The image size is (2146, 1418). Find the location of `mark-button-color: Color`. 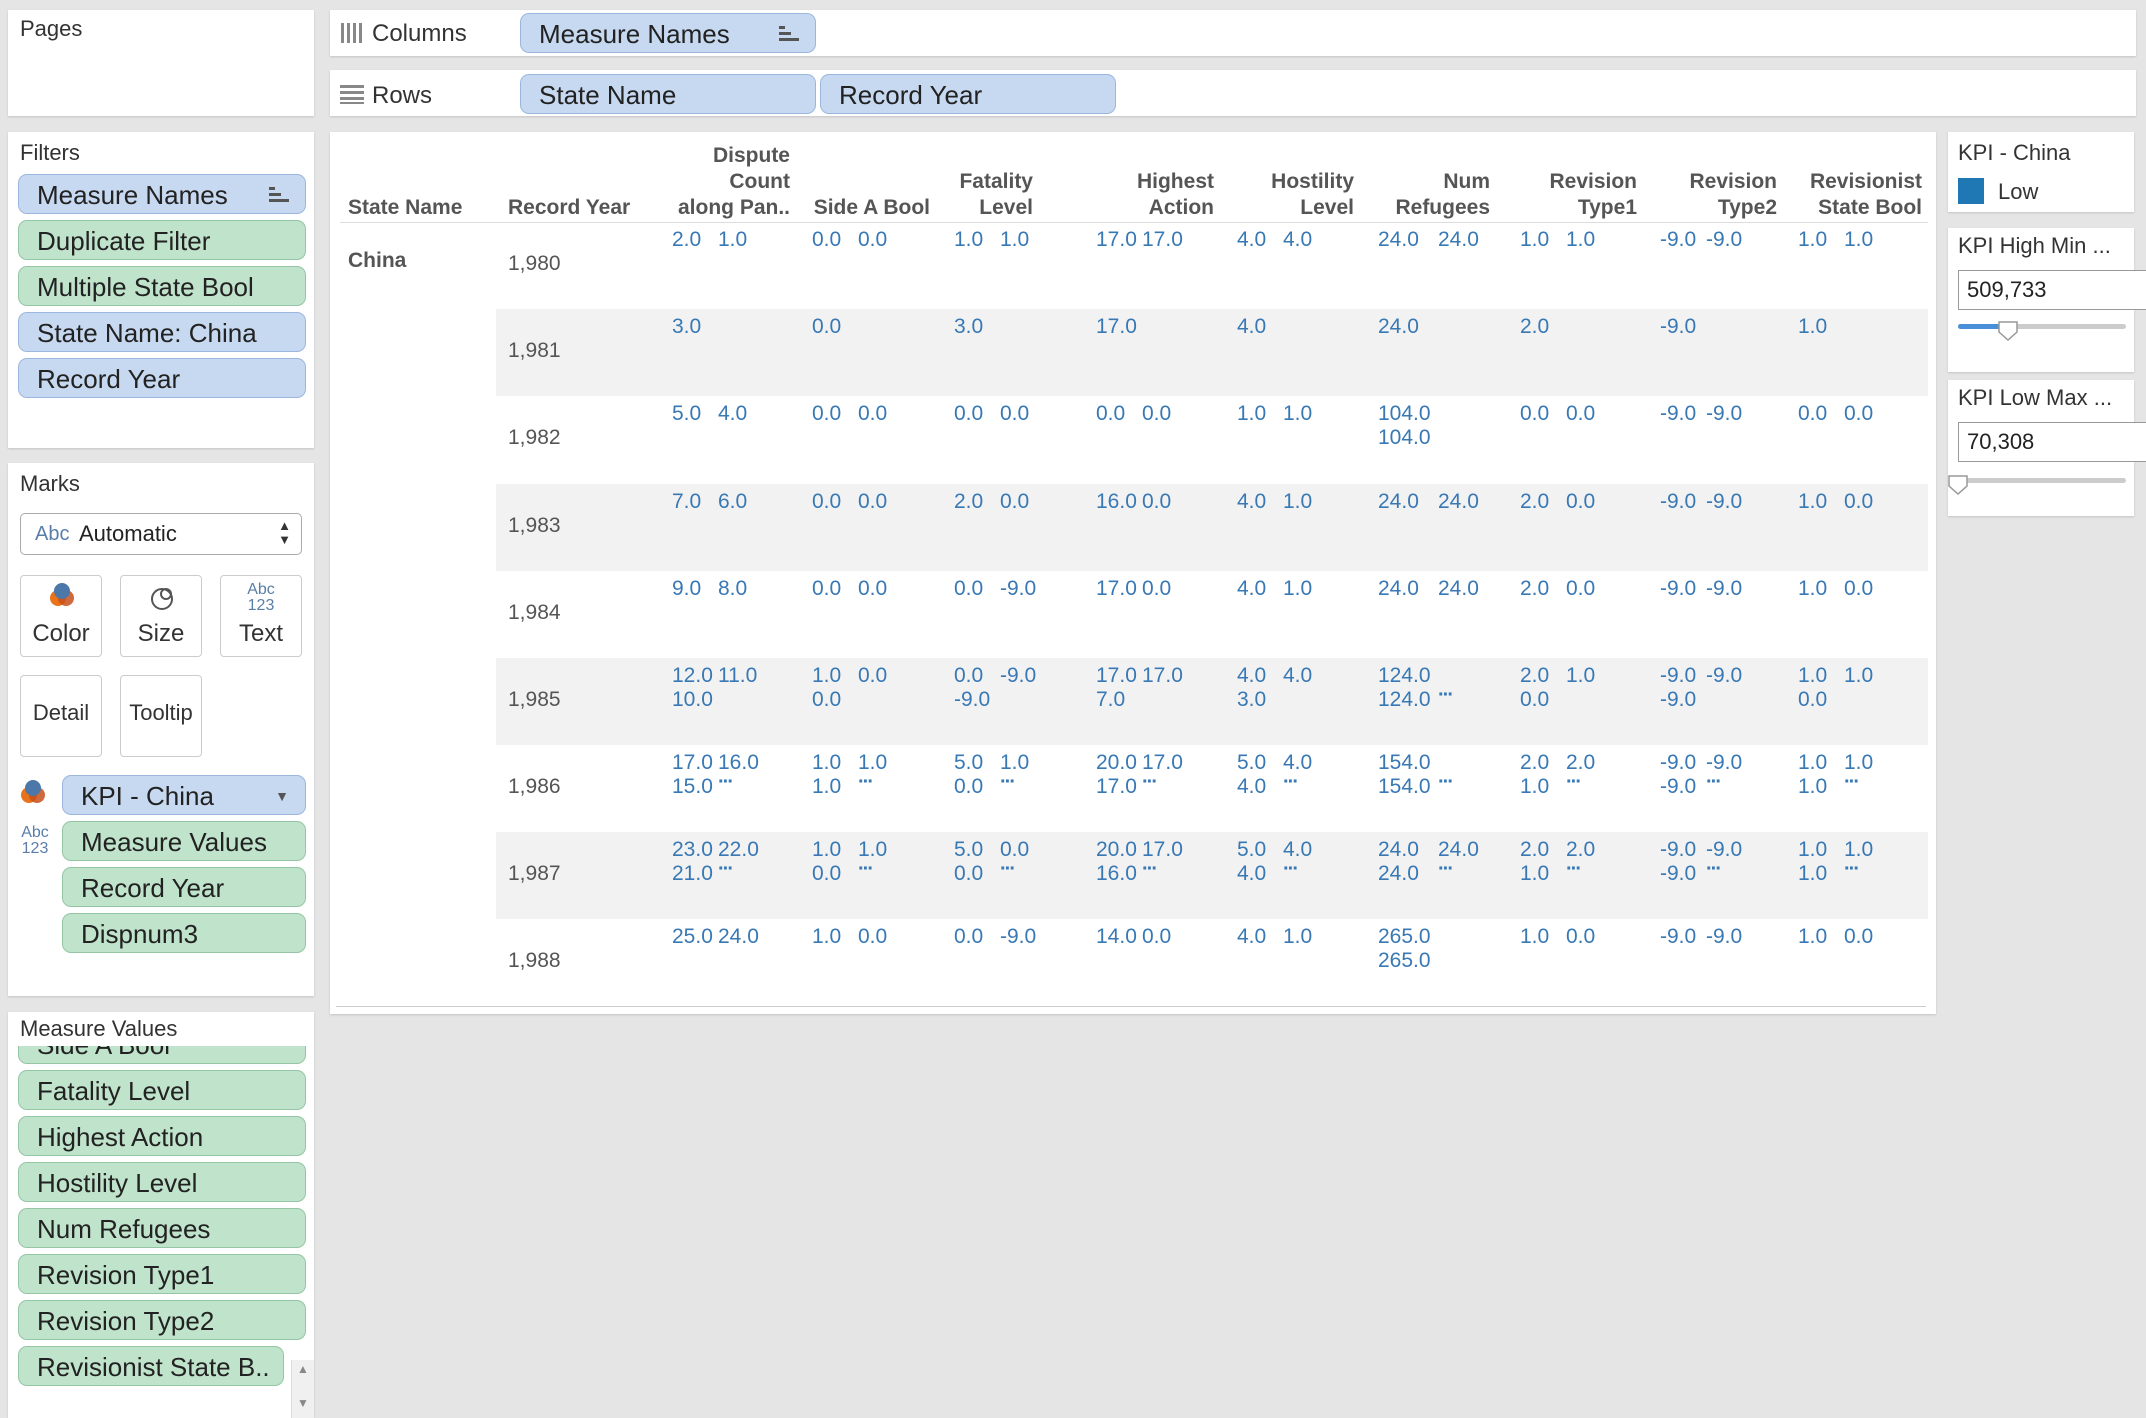

mark-button-color: Color is located at coordinates (61, 616).